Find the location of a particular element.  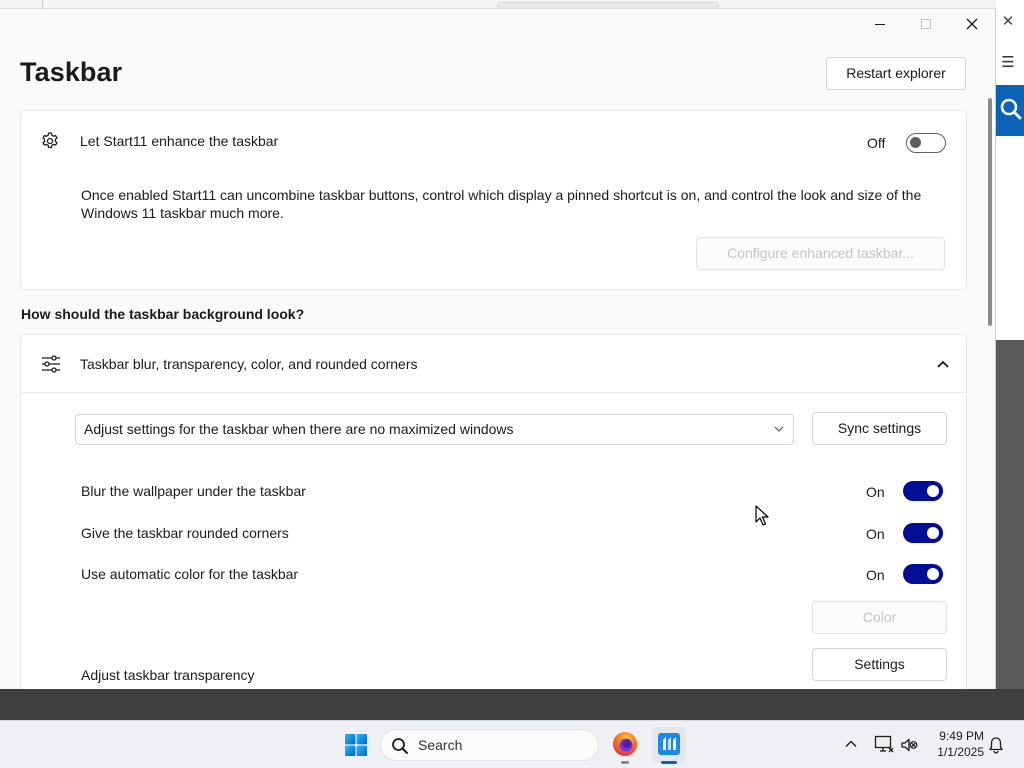

background-window-edge: ✕ ☰ is located at coordinates (1010, 345).